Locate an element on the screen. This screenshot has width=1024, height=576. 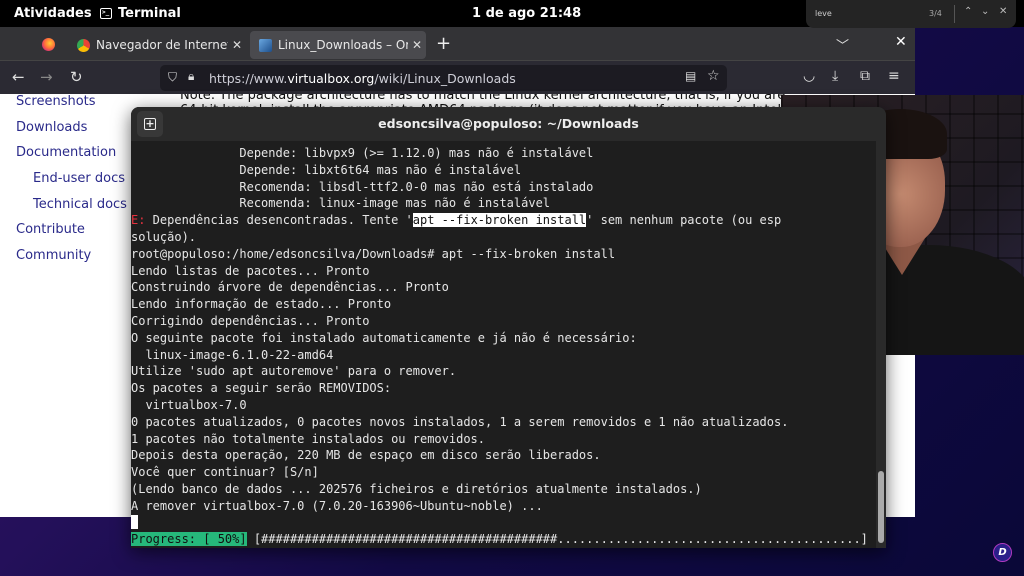
error-prefix: E: is located at coordinates (138, 220).